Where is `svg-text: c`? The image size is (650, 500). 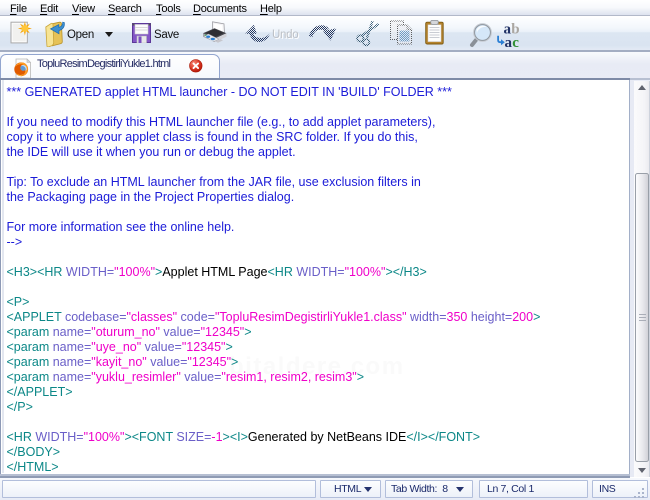
svg-text: c is located at coordinates (515, 42).